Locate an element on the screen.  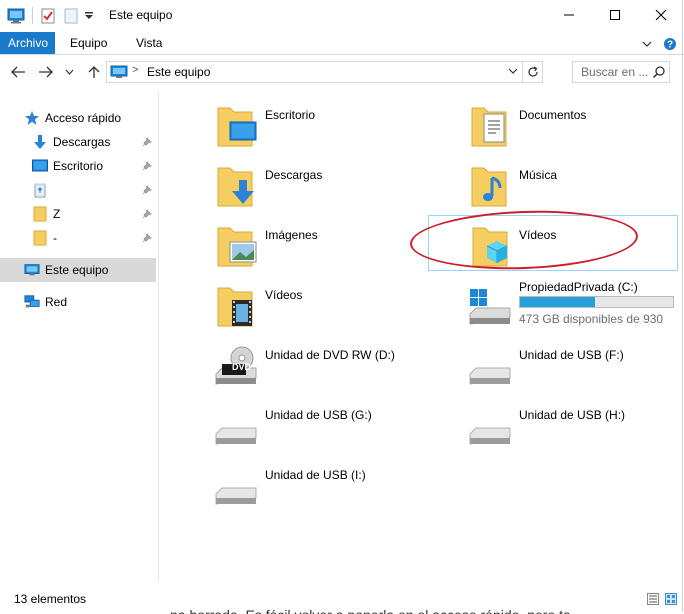
music-folder-icon is located at coordinates (490, 187).